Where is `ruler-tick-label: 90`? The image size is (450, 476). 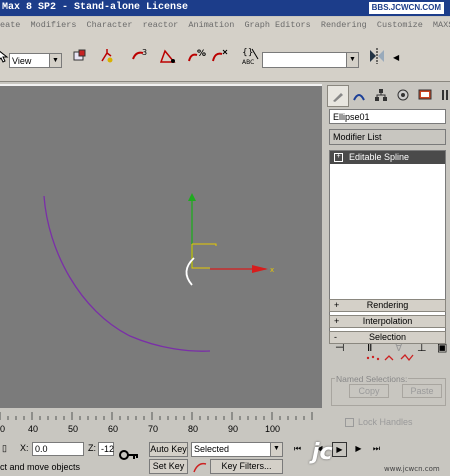
ruler-tick-label: 90 is located at coordinates (233, 429).